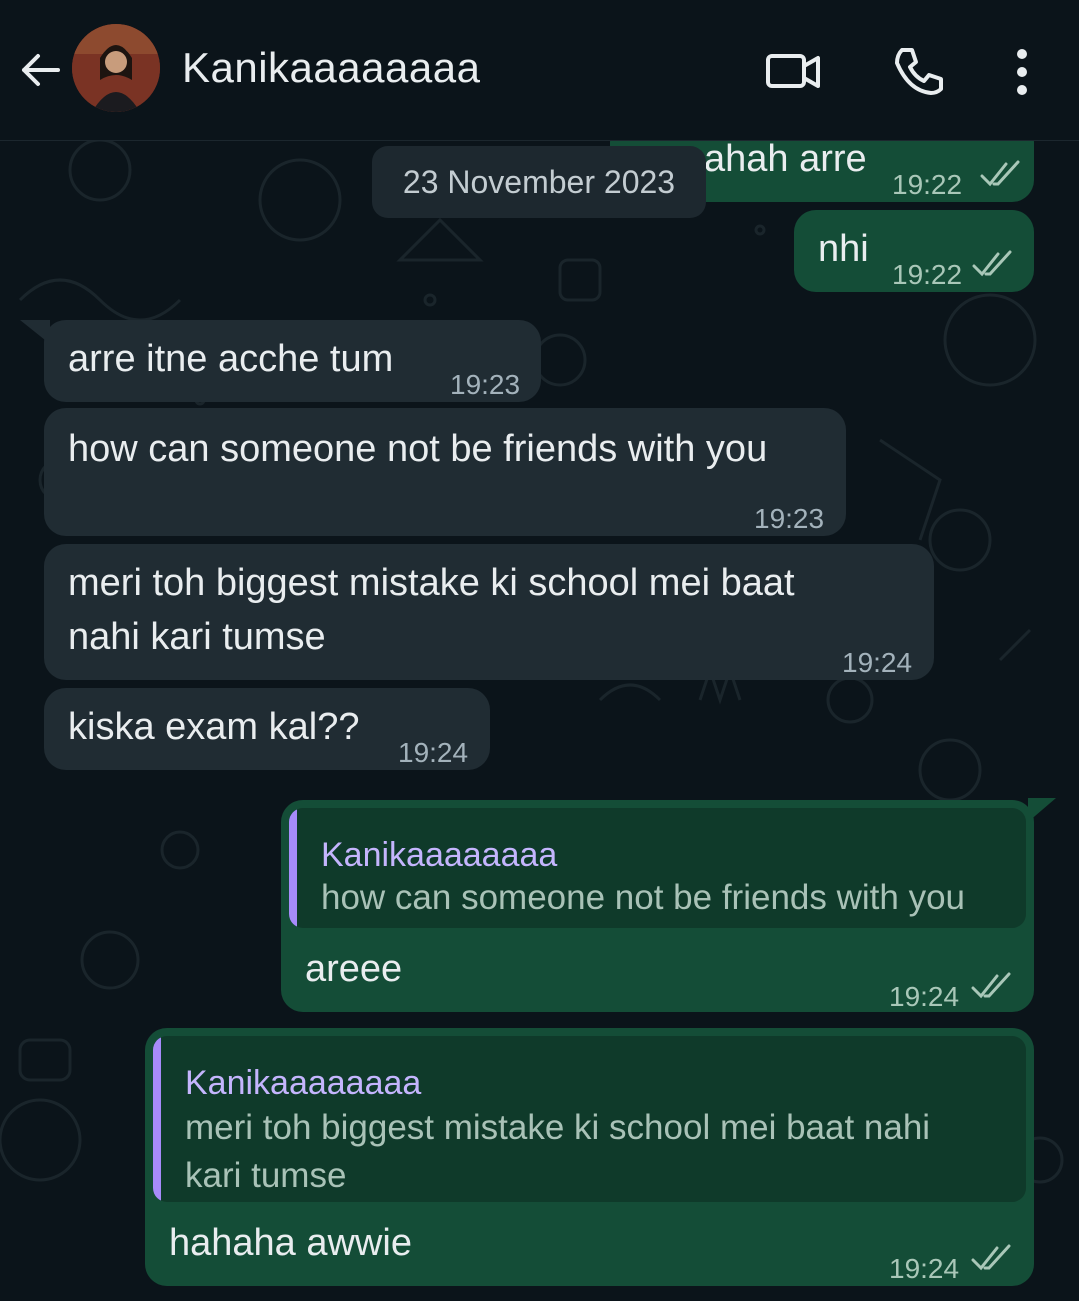  Describe the element at coordinates (418, 449) in the screenshot. I see `message-text: how can someone not be friends with you` at that location.